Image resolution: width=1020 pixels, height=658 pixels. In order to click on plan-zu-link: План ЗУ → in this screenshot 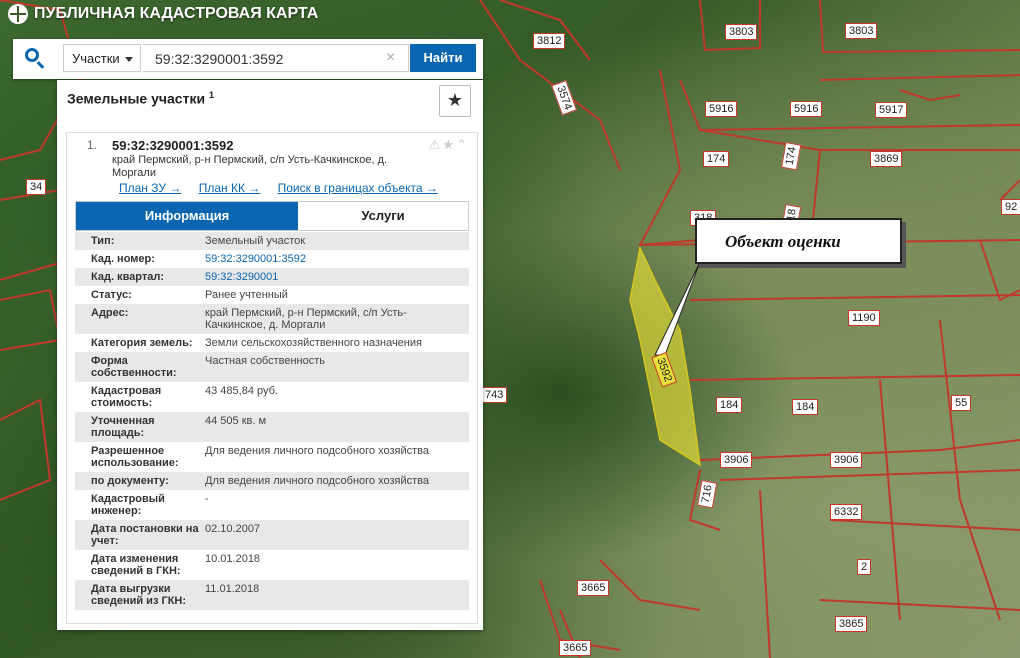, I will do `click(150, 188)`.